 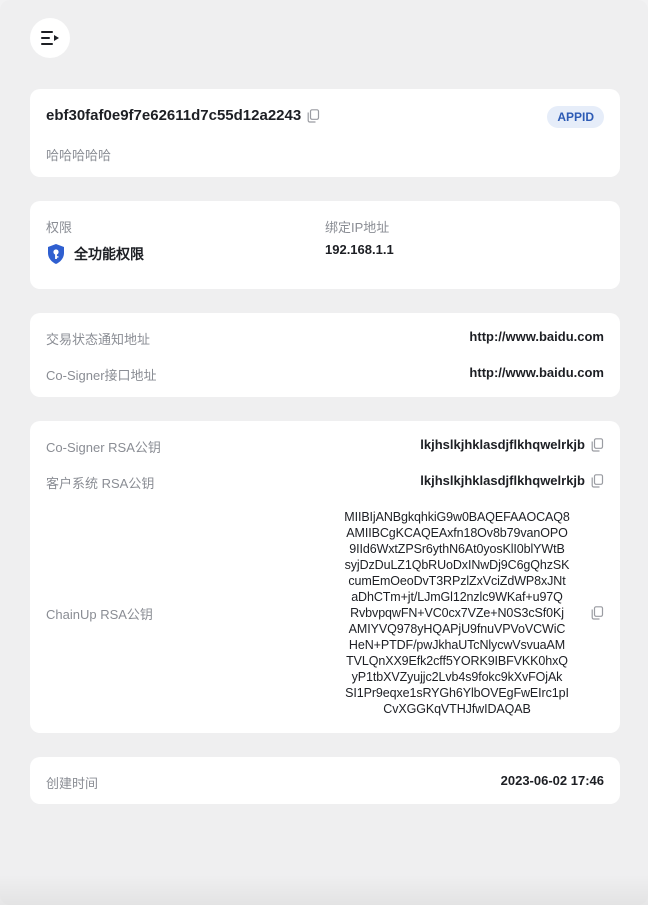 What do you see at coordinates (359, 249) in the screenshot?
I see `ip-value: 192.168.1.1` at bounding box center [359, 249].